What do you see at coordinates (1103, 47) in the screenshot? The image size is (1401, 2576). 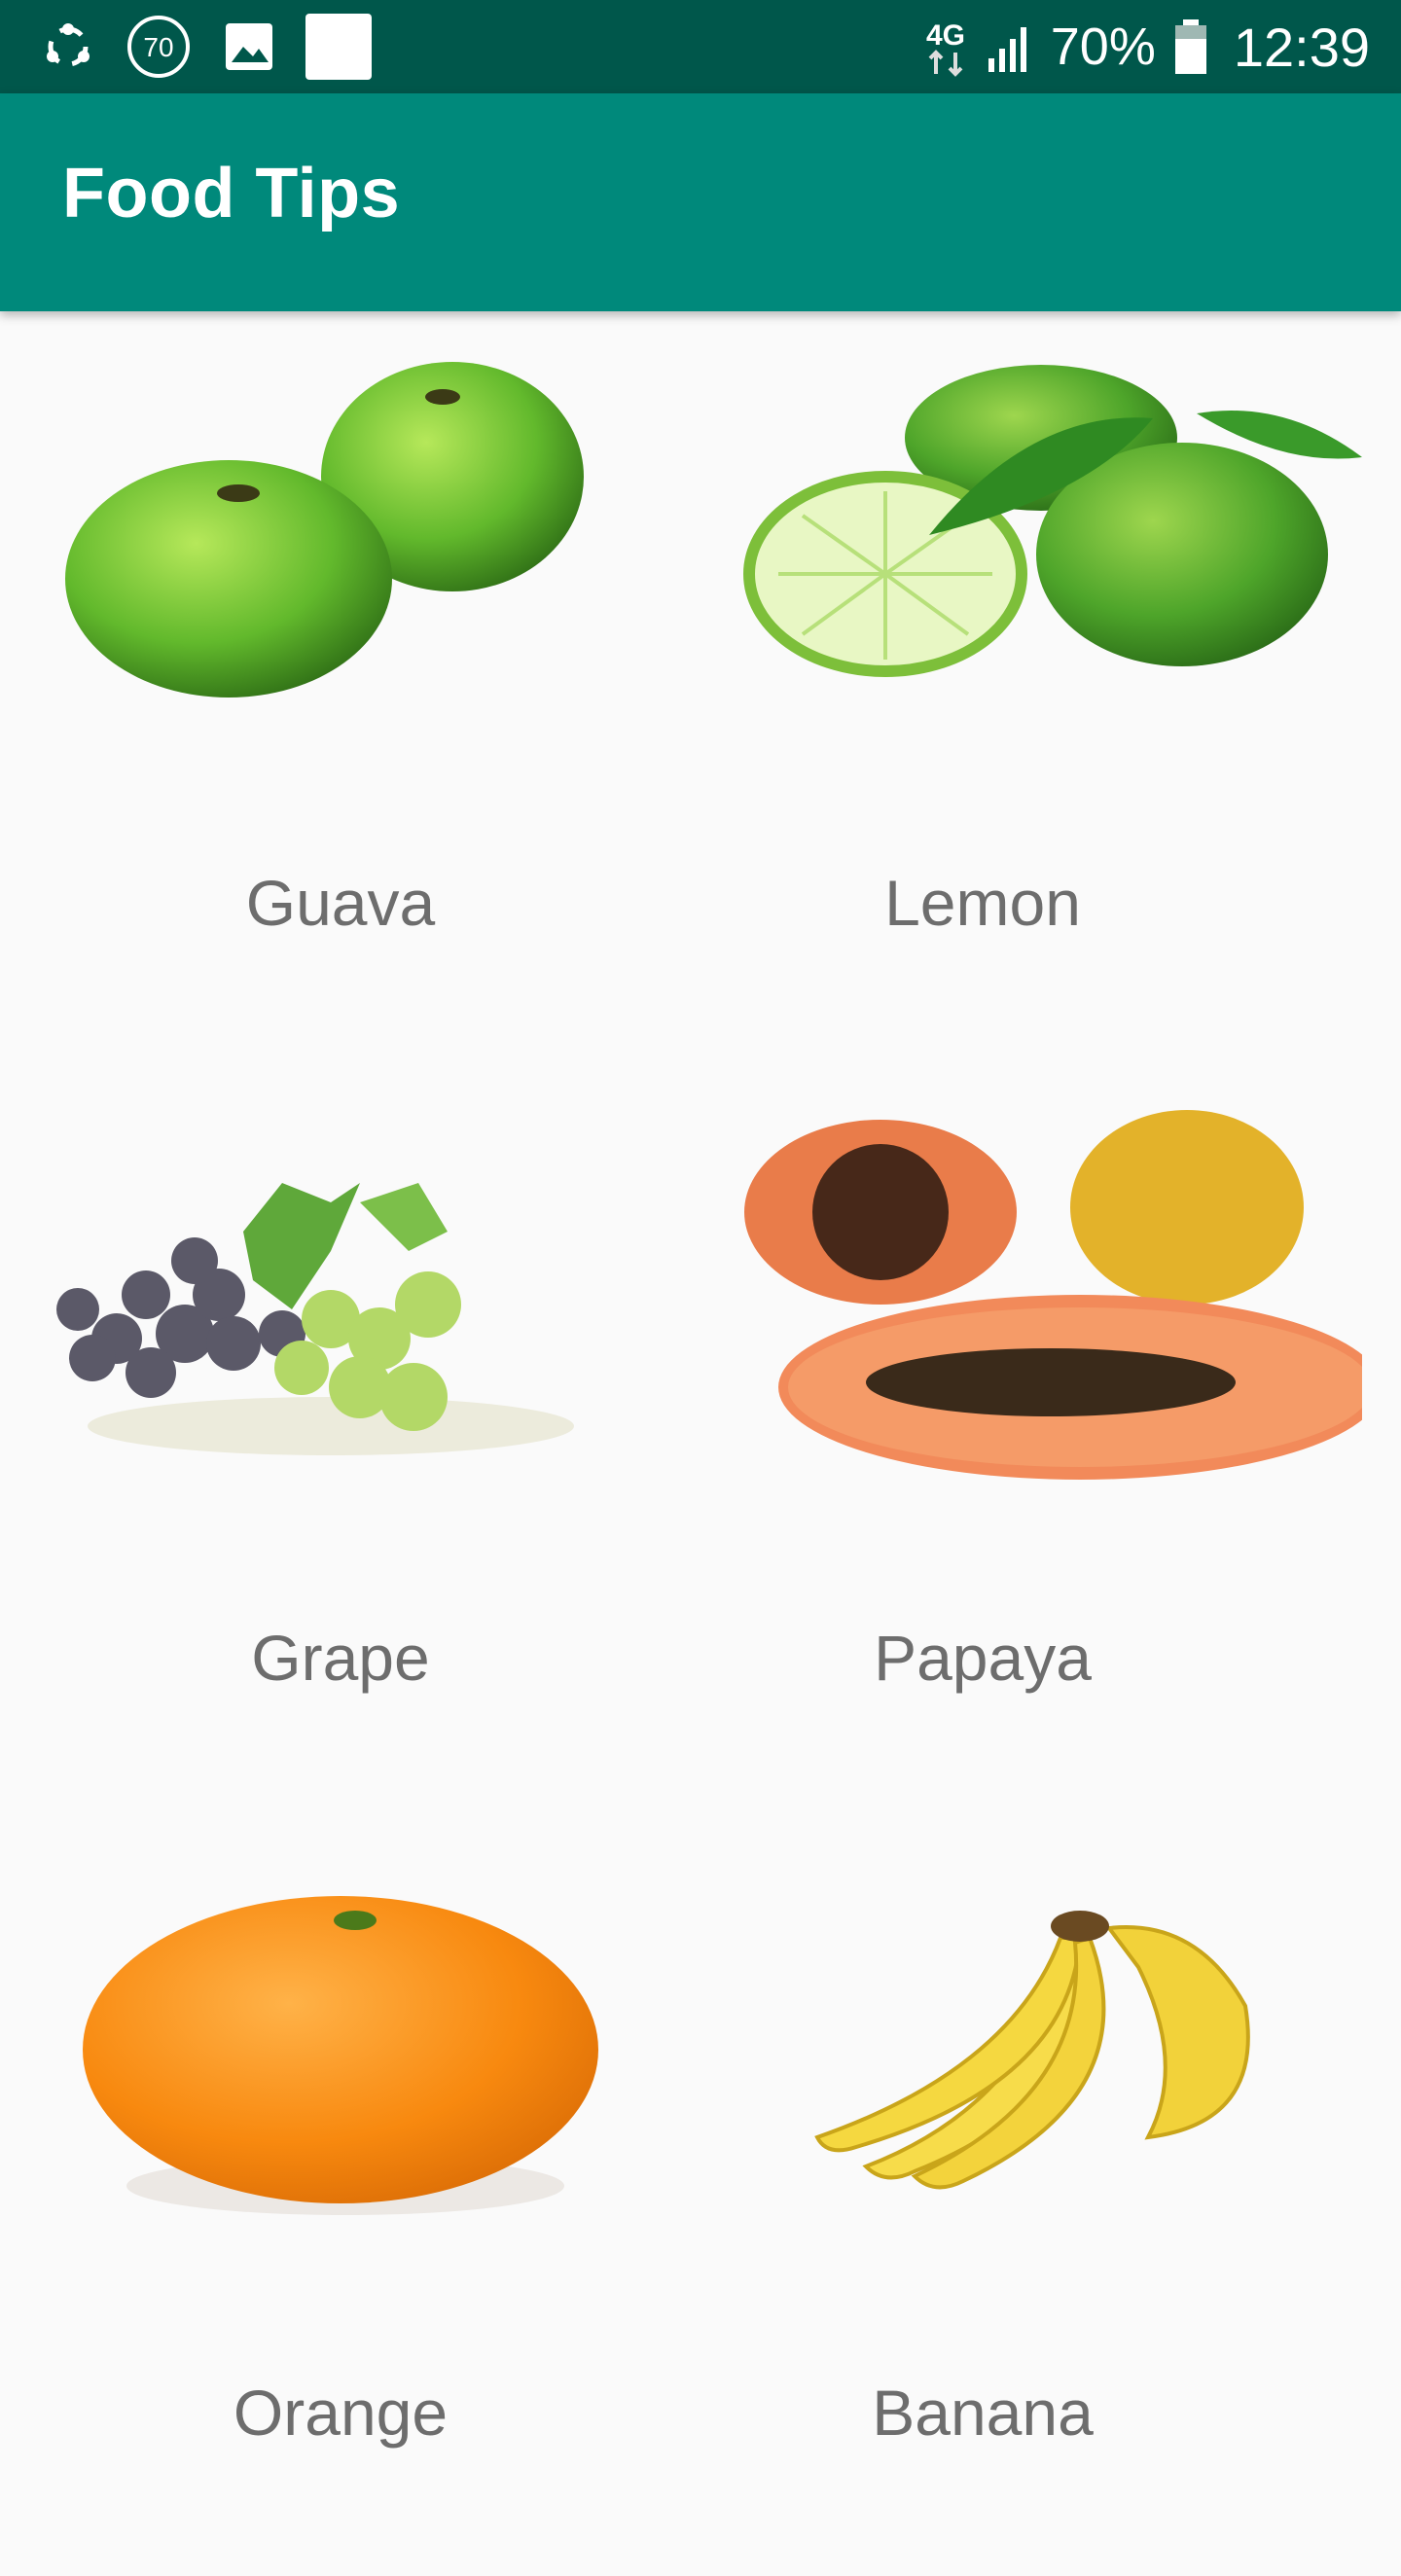 I see `battery-percent: 70%` at bounding box center [1103, 47].